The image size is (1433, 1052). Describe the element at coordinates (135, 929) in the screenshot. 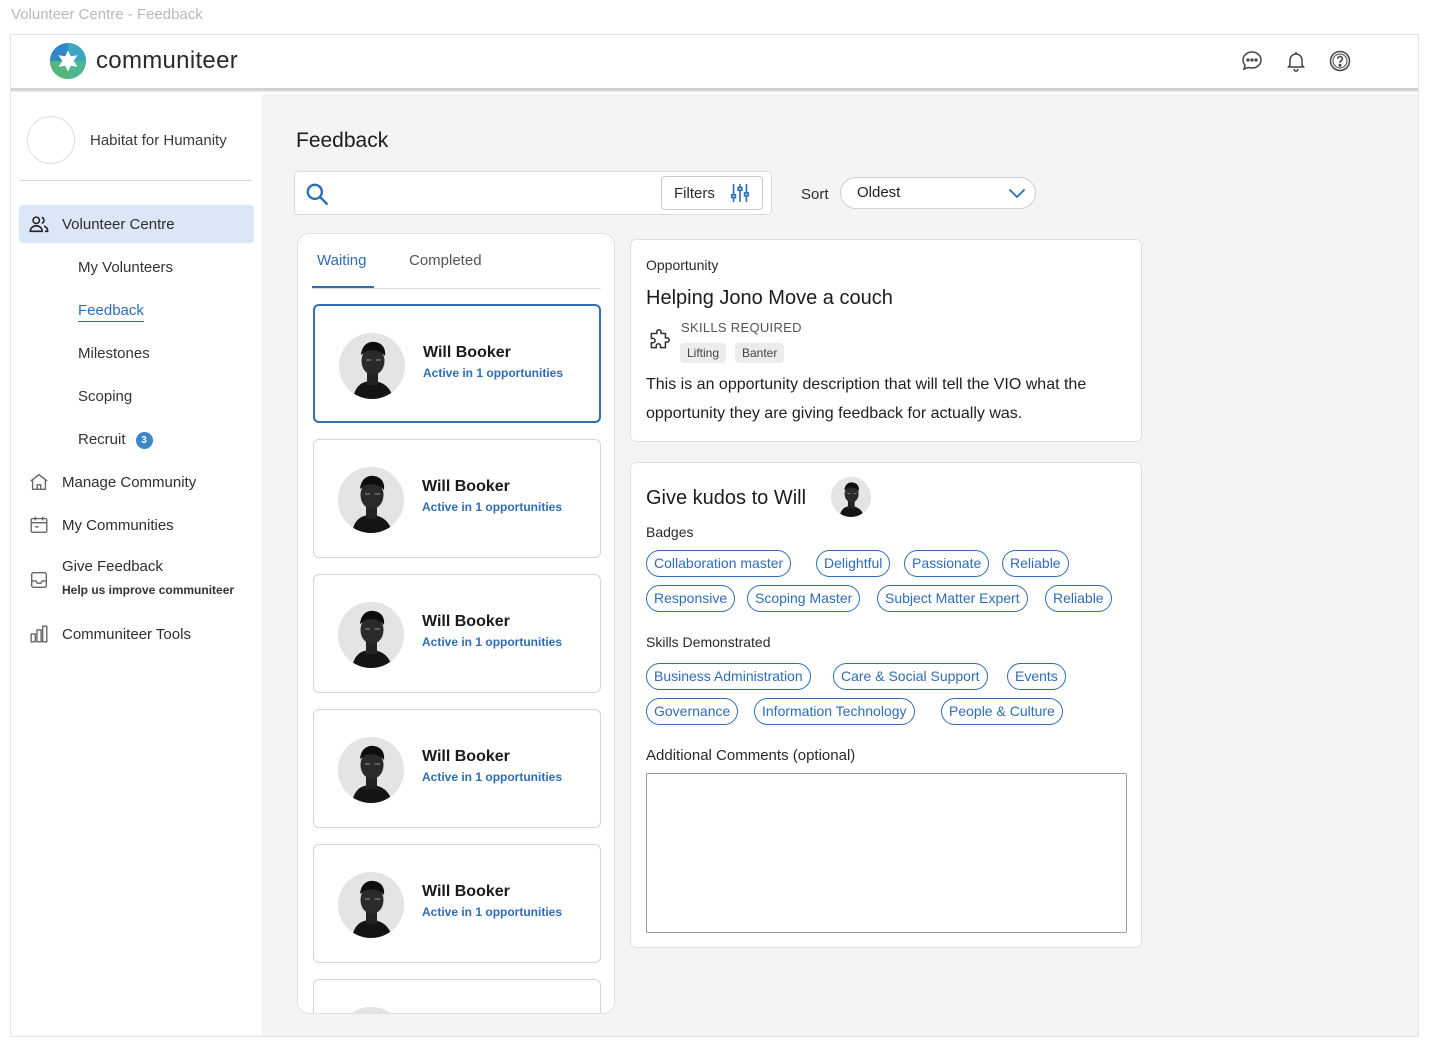

I see `sidebar-footer-area` at that location.